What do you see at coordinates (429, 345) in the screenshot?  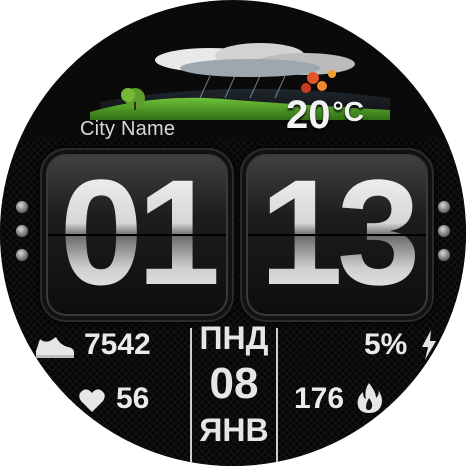 I see `lightning-icon` at bounding box center [429, 345].